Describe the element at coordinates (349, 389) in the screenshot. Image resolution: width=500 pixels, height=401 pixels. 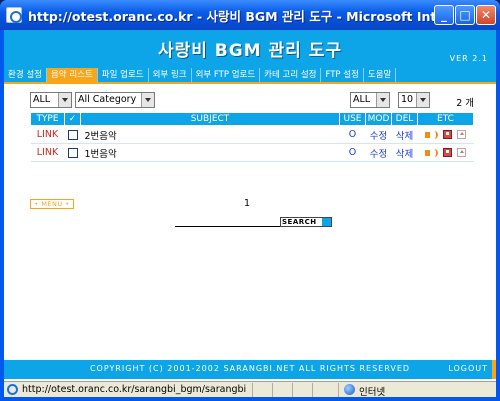
I see `globe-icon` at that location.